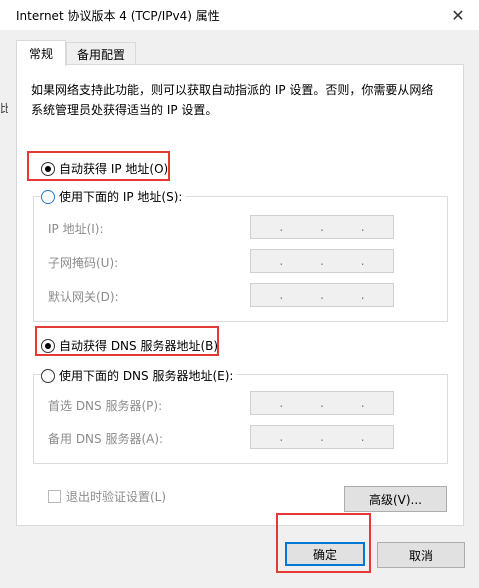 The width and height of the screenshot is (479, 588). I want to click on manual-ip-option: 使用下面的 IP 地址(S):, so click(114, 196).